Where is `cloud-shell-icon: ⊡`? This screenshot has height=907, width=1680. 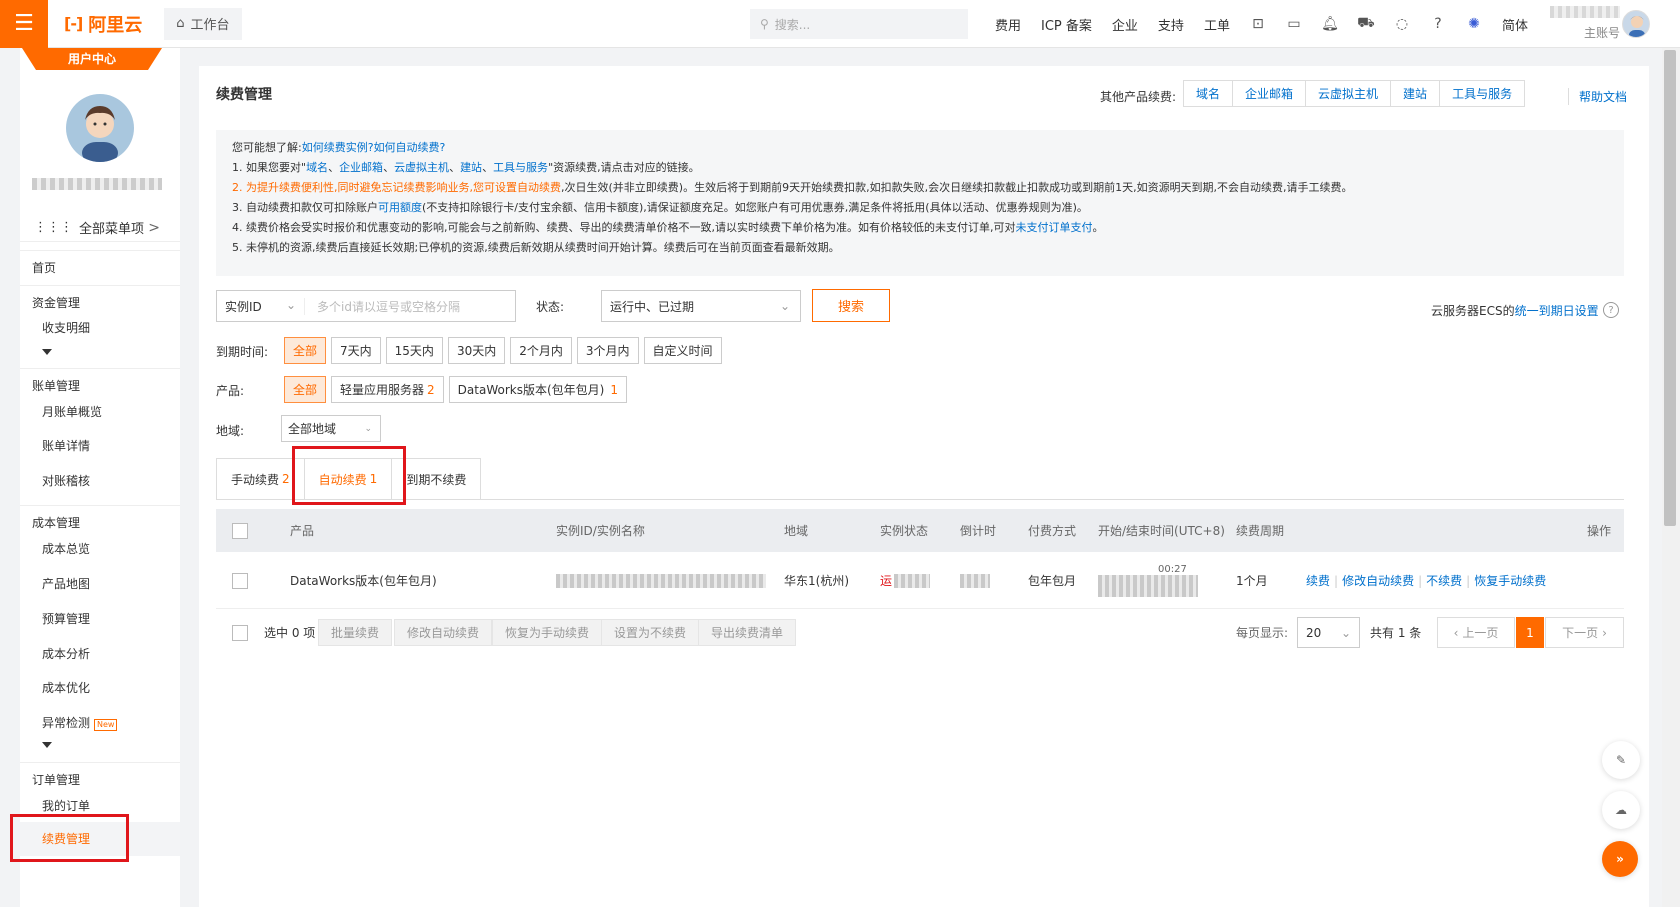
cloud-shell-icon: ⊡ is located at coordinates (1258, 24).